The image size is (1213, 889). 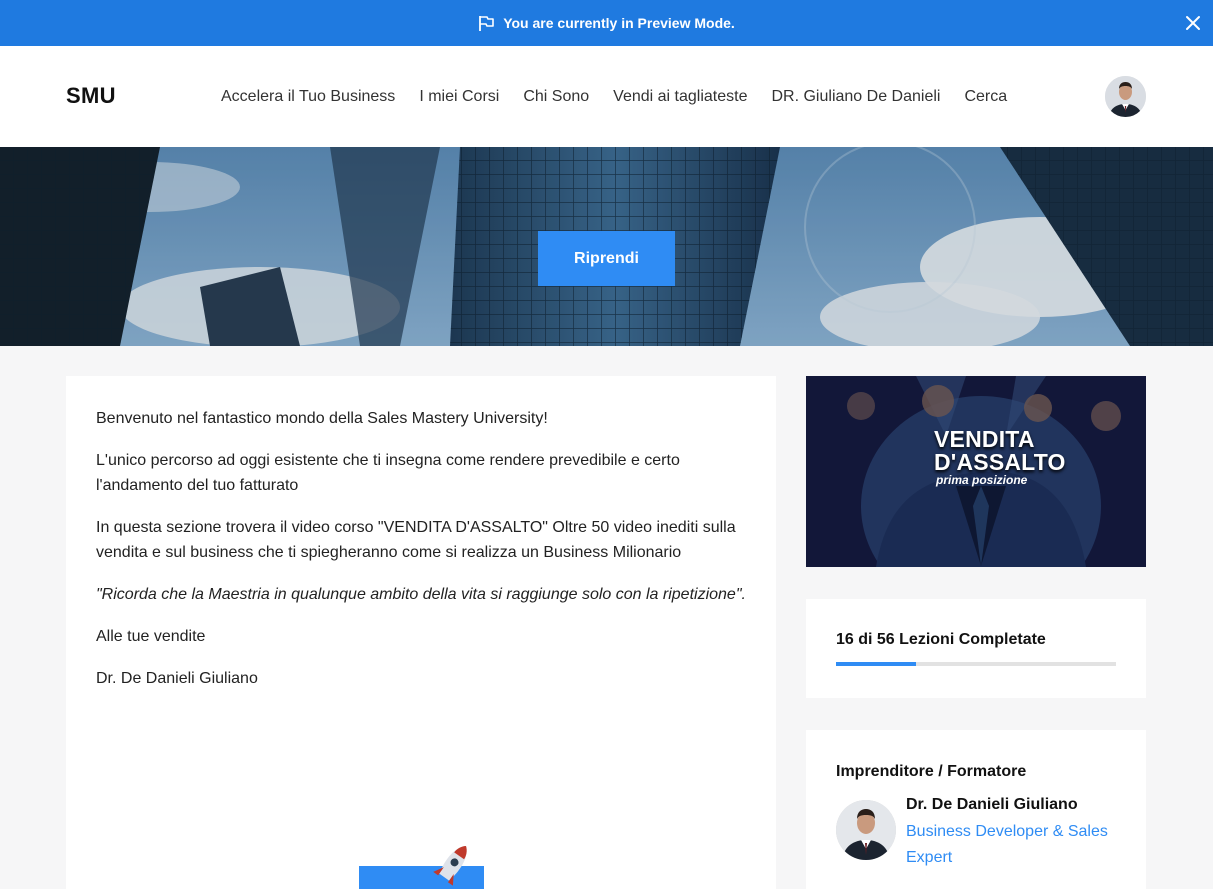 I want to click on avatar-image, so click(x=1125, y=96).